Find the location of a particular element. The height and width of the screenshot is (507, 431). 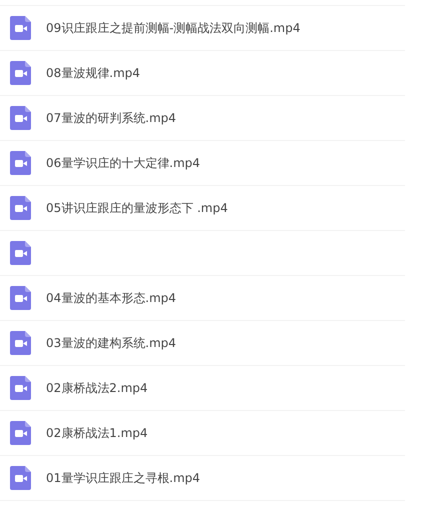

file-name: 03量波的建构系统.mp4 is located at coordinates (111, 343).